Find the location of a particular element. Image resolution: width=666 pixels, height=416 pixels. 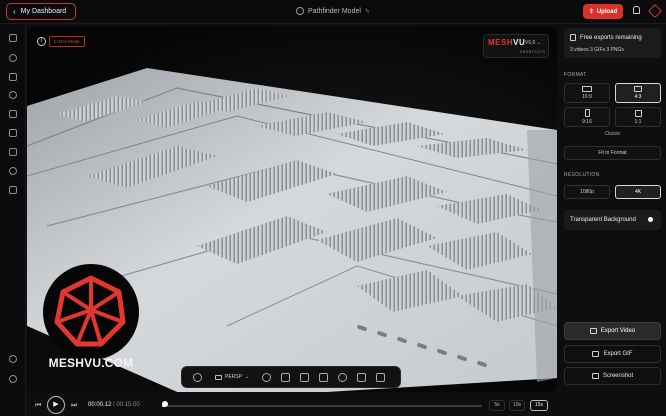

environment-icon is located at coordinates (13, 38).